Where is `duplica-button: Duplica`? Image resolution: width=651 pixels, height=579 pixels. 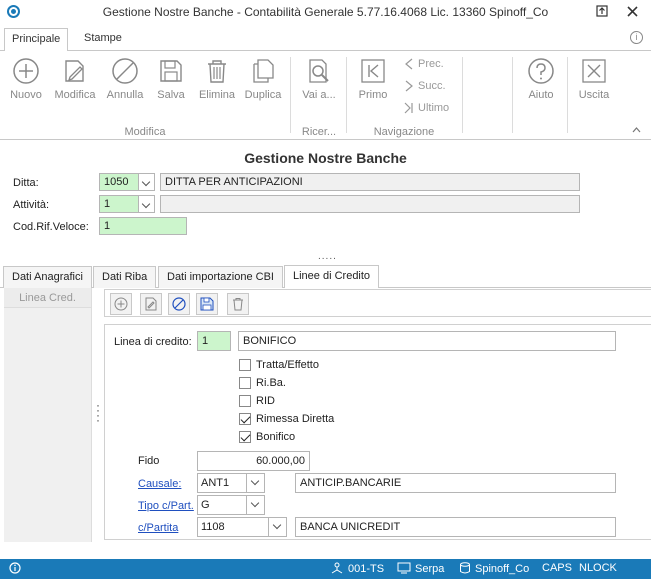 duplica-button: Duplica is located at coordinates (263, 85).